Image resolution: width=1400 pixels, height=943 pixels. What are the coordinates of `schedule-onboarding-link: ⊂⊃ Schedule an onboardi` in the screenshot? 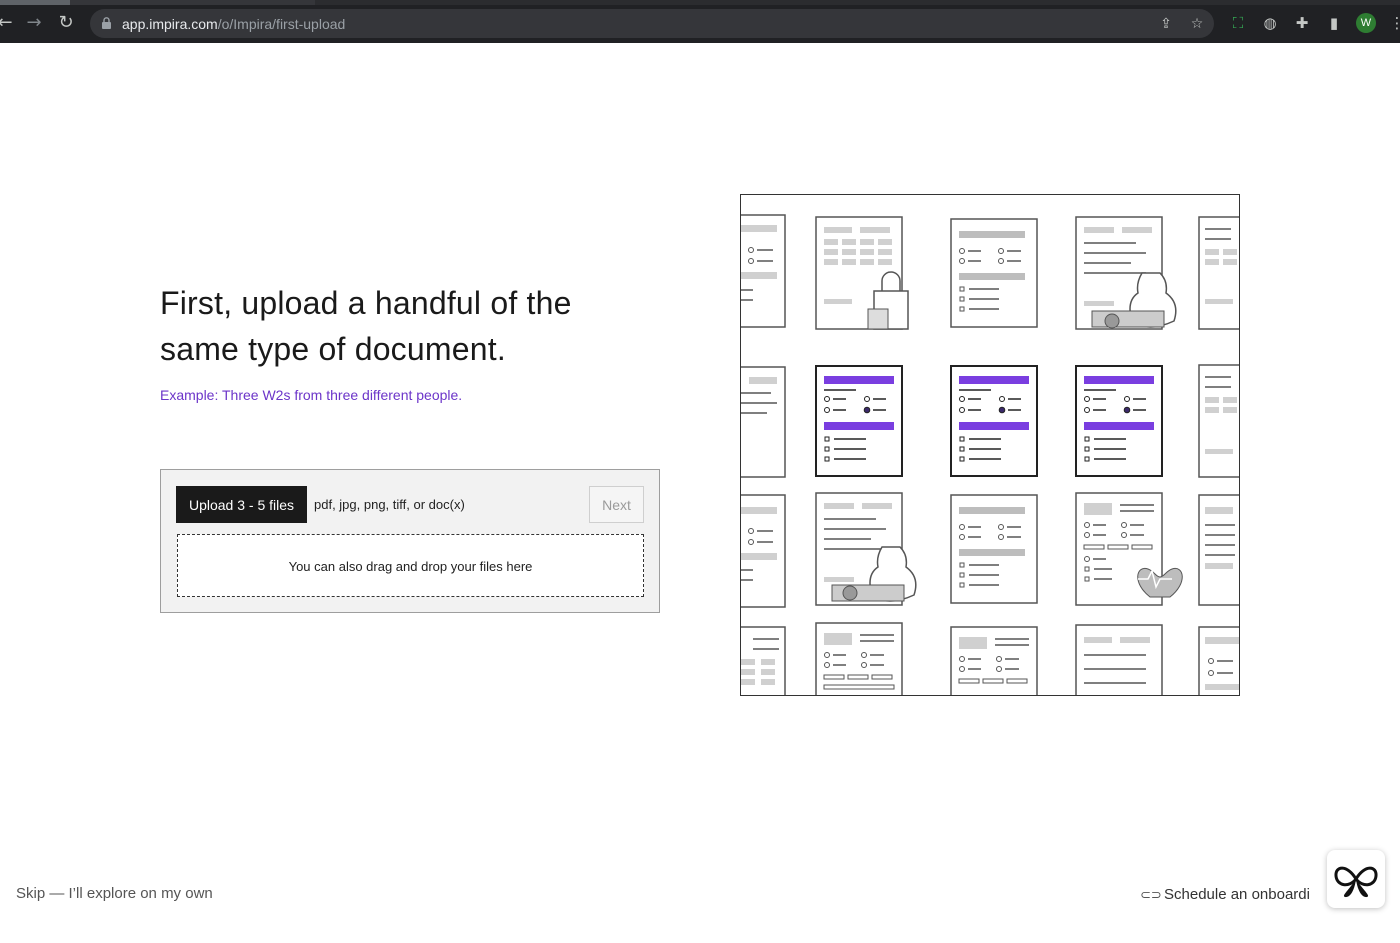 It's located at (1225, 894).